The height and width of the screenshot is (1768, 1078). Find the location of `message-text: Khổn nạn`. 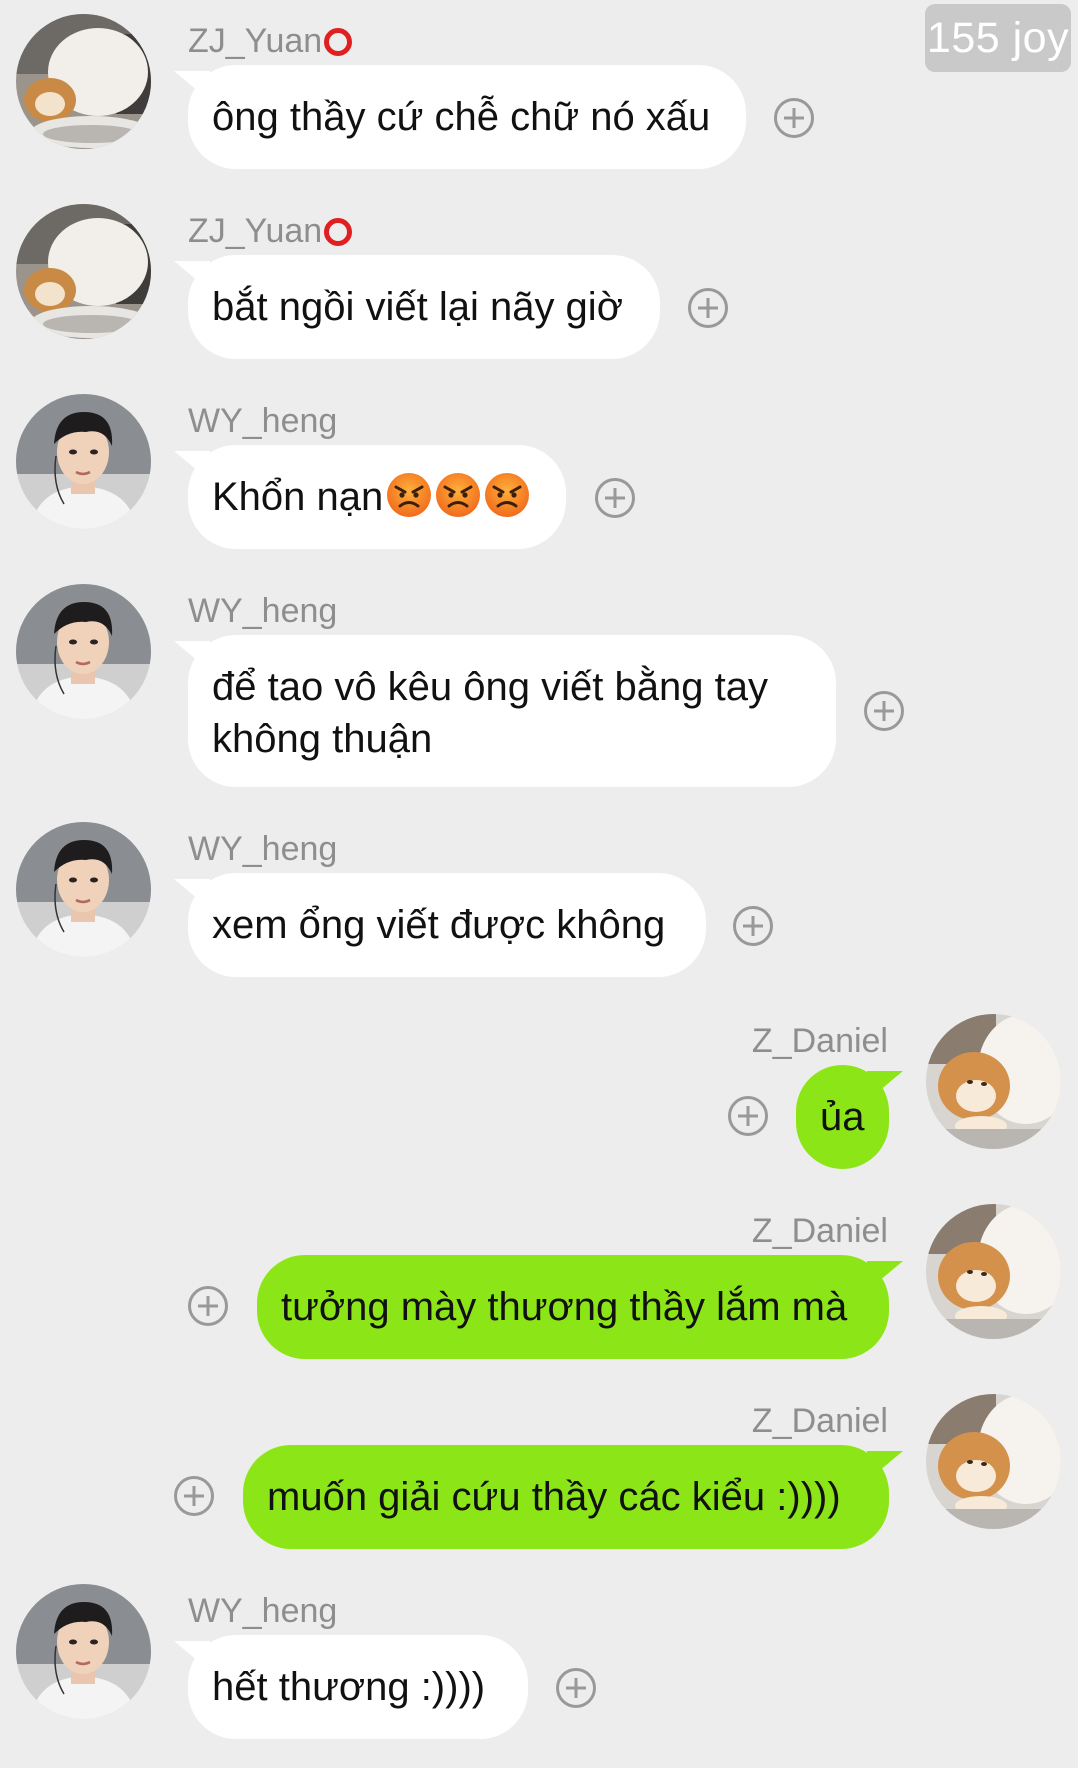

message-text: Khổn nạn is located at coordinates (298, 497).